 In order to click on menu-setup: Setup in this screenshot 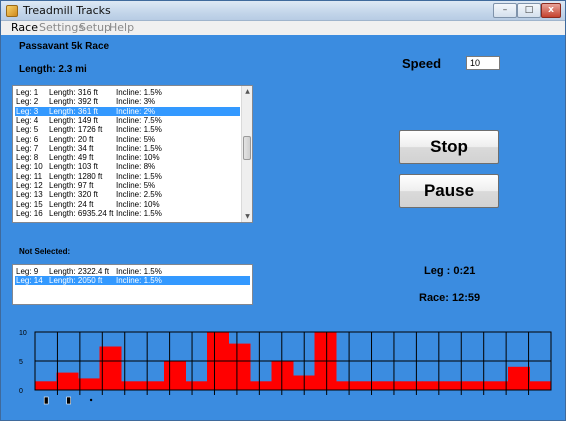, I will do `click(95, 28)`.